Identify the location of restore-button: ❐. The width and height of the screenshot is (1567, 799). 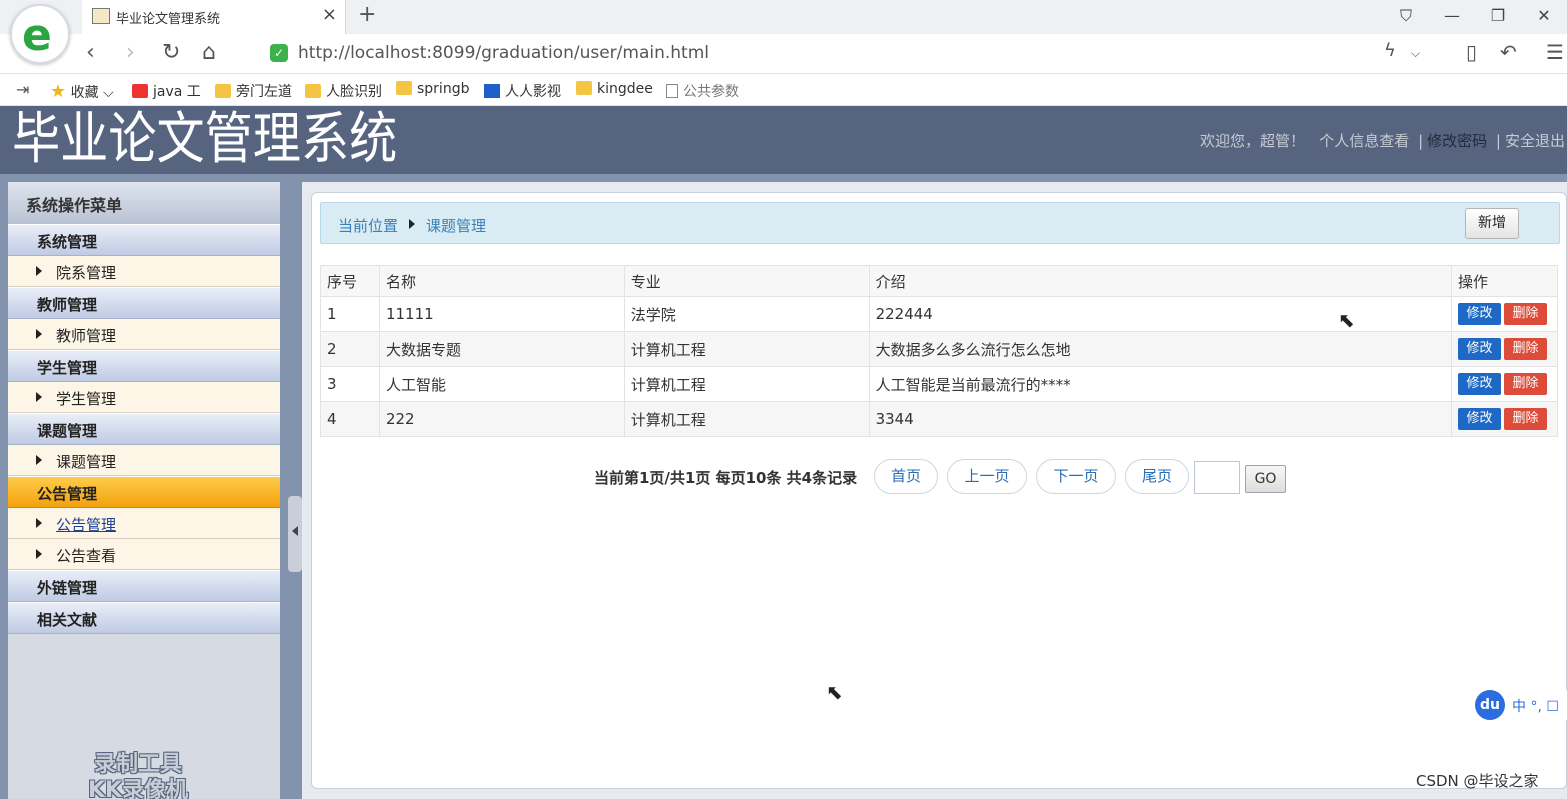
(1498, 17).